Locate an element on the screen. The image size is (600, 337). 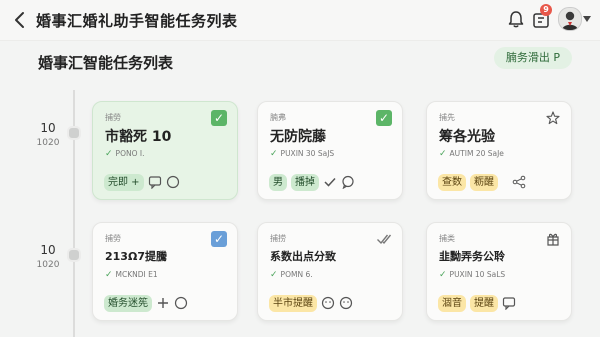
card-actions: 婚务迷筅 is located at coordinates (146, 303).